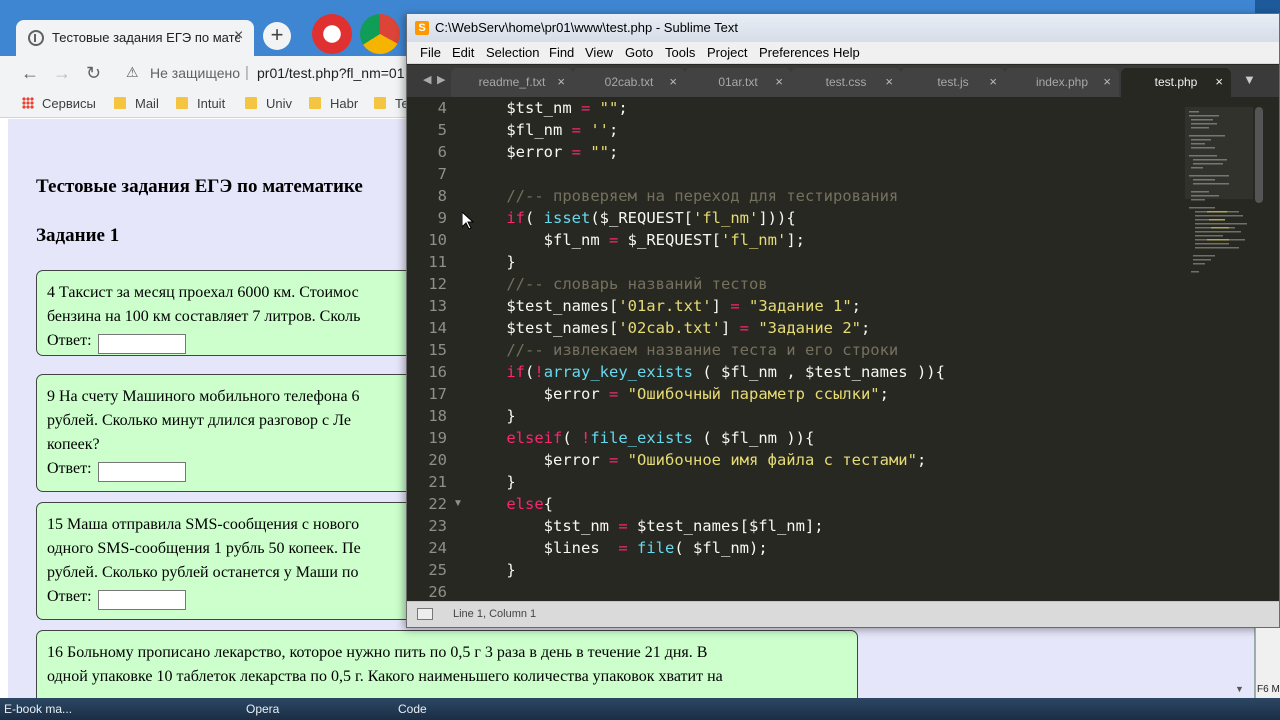 The image size is (1280, 720). Describe the element at coordinates (437, 570) in the screenshot. I see `line-number: 25` at that location.